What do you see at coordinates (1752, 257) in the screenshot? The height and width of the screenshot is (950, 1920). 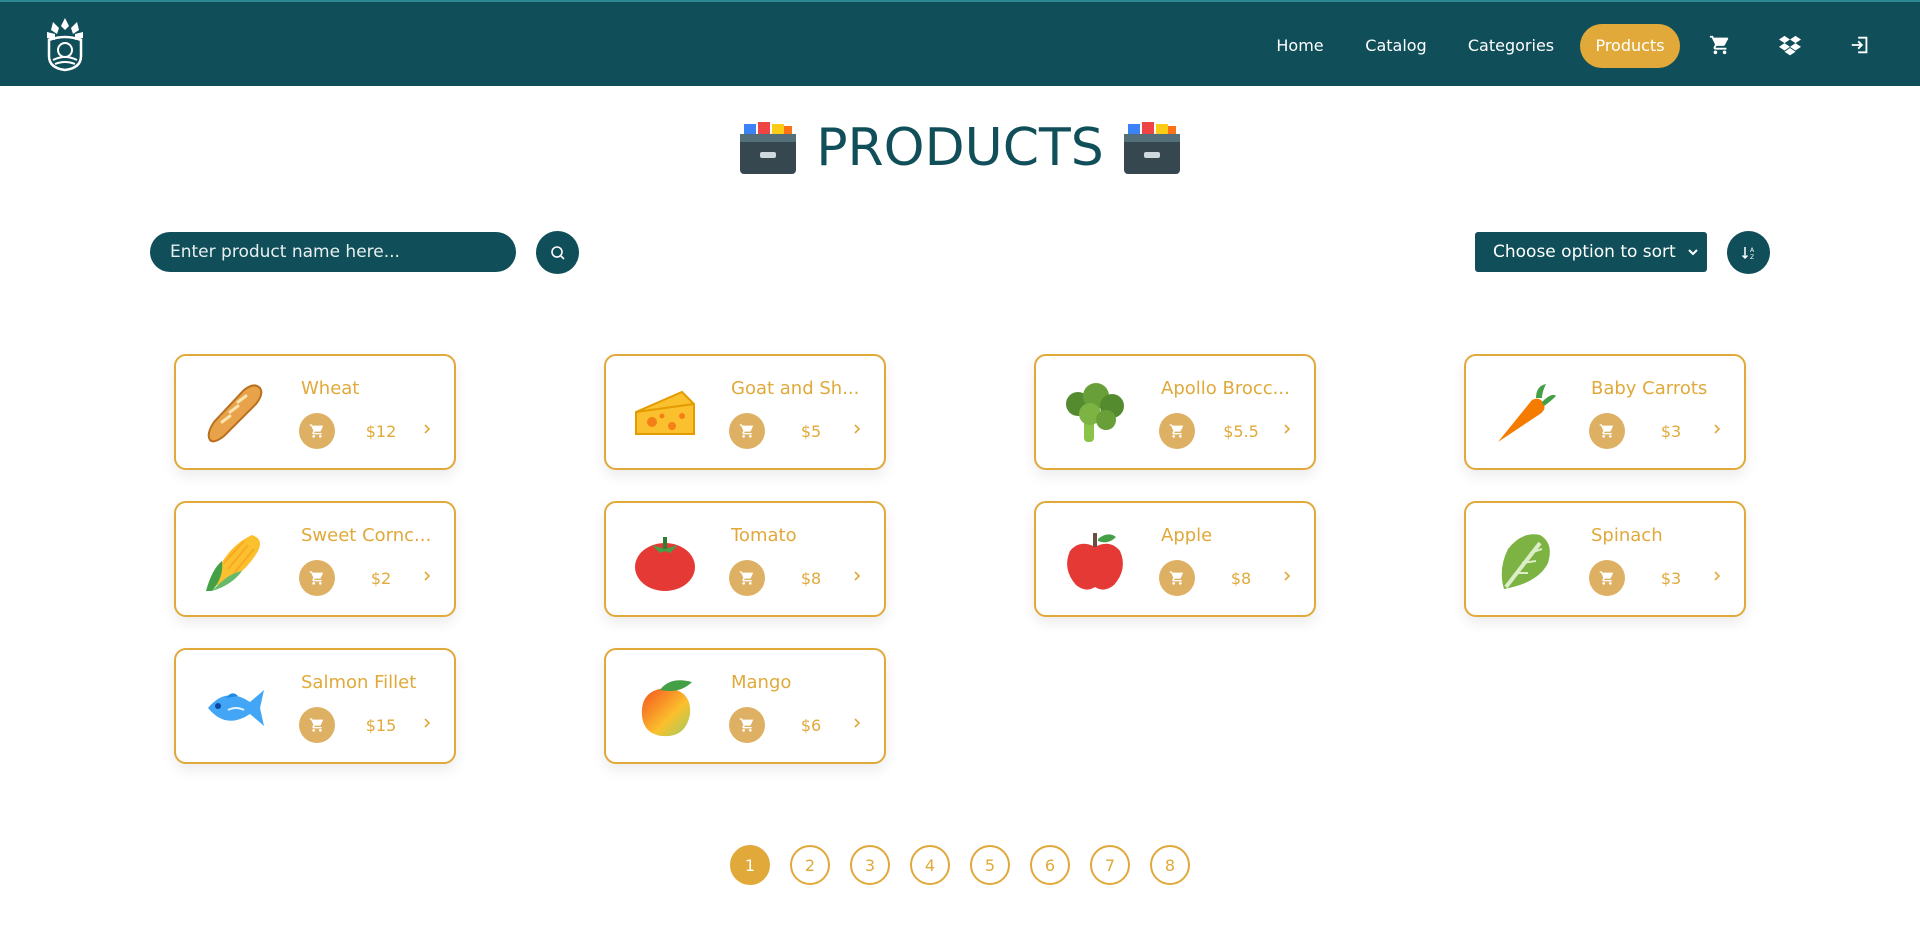 I see `svg-text: Z` at bounding box center [1752, 257].